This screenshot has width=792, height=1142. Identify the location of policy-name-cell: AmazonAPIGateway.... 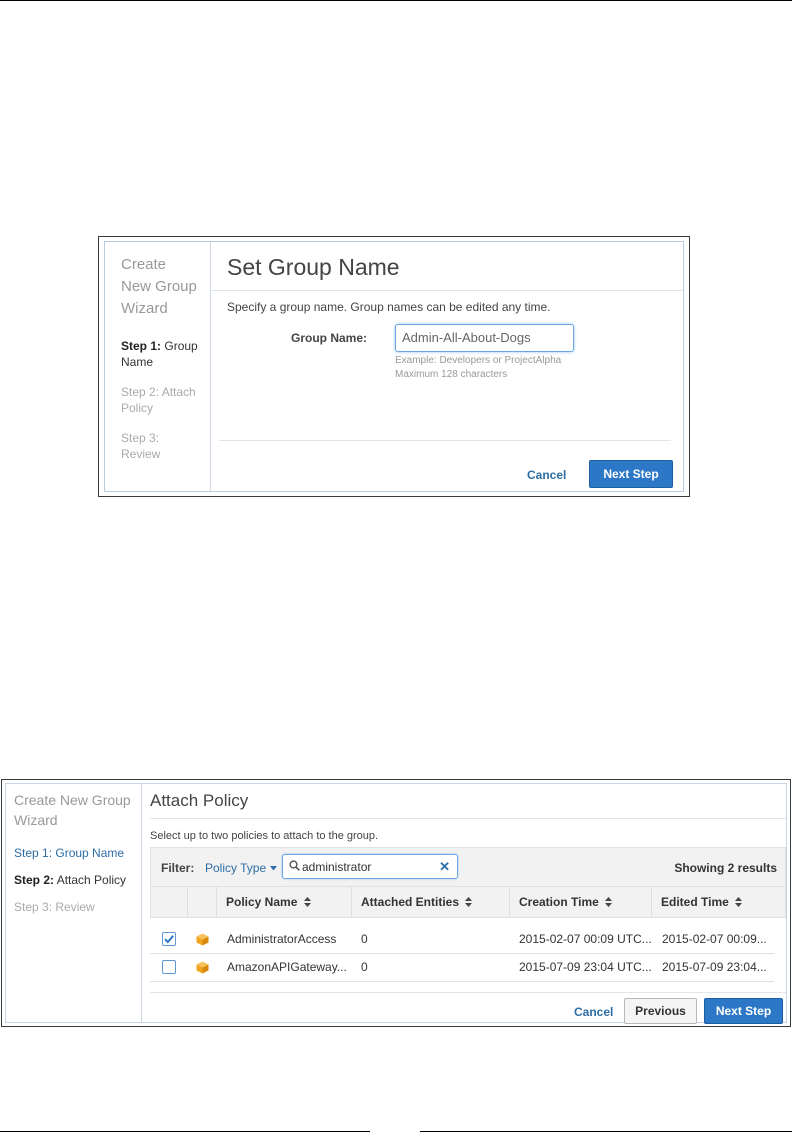
(287, 967).